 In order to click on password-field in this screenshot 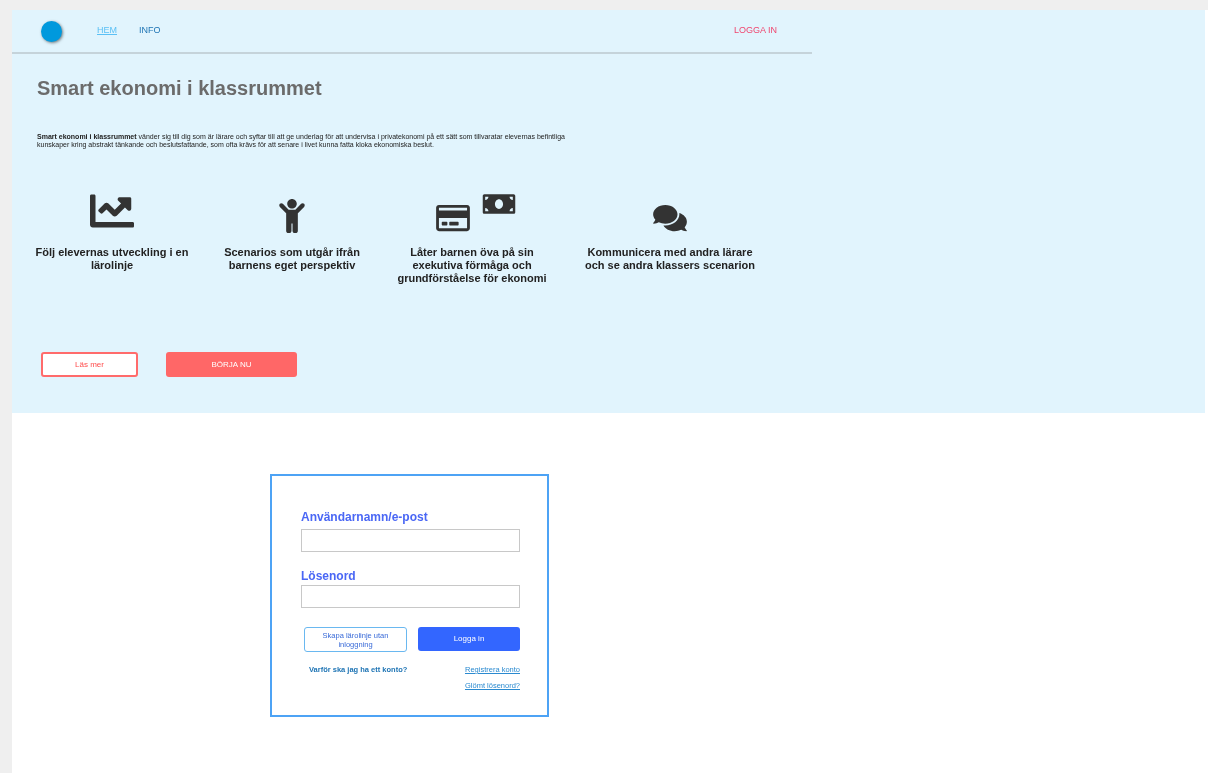, I will do `click(410, 596)`.